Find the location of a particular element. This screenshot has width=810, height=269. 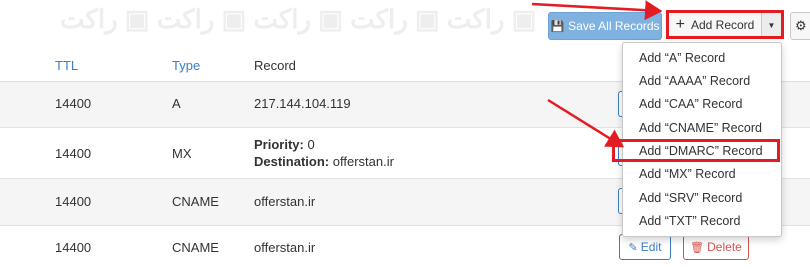

dmarc-highlight-box is located at coordinates (696, 150).